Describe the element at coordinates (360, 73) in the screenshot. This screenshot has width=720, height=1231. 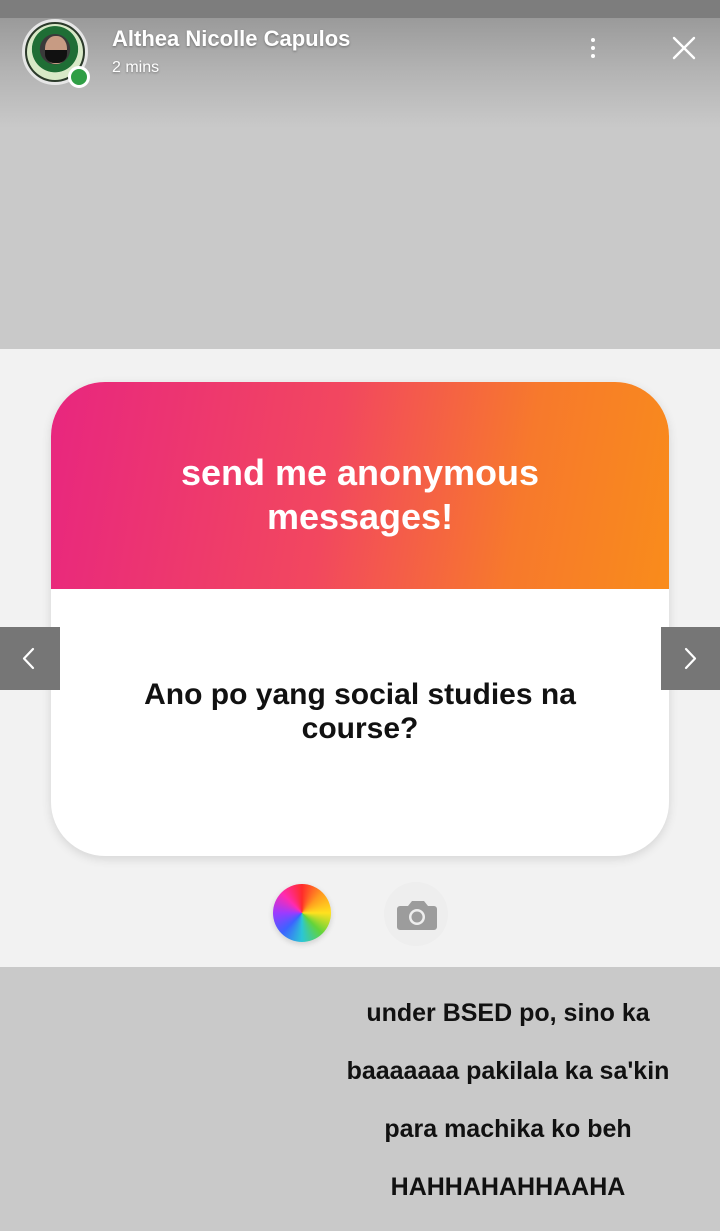
I see `header-shade` at that location.